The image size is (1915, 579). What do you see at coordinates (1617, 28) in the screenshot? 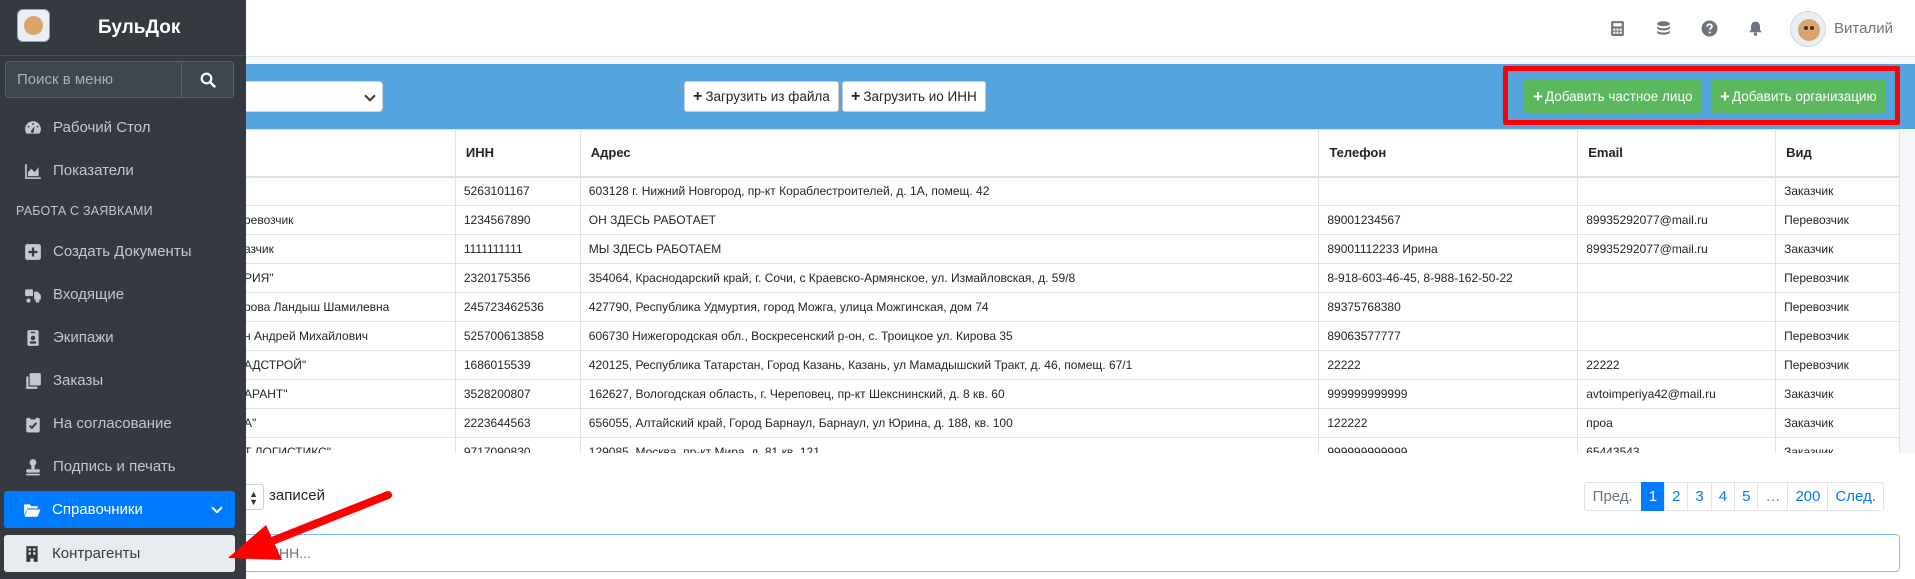
I see `calculator-icon` at bounding box center [1617, 28].